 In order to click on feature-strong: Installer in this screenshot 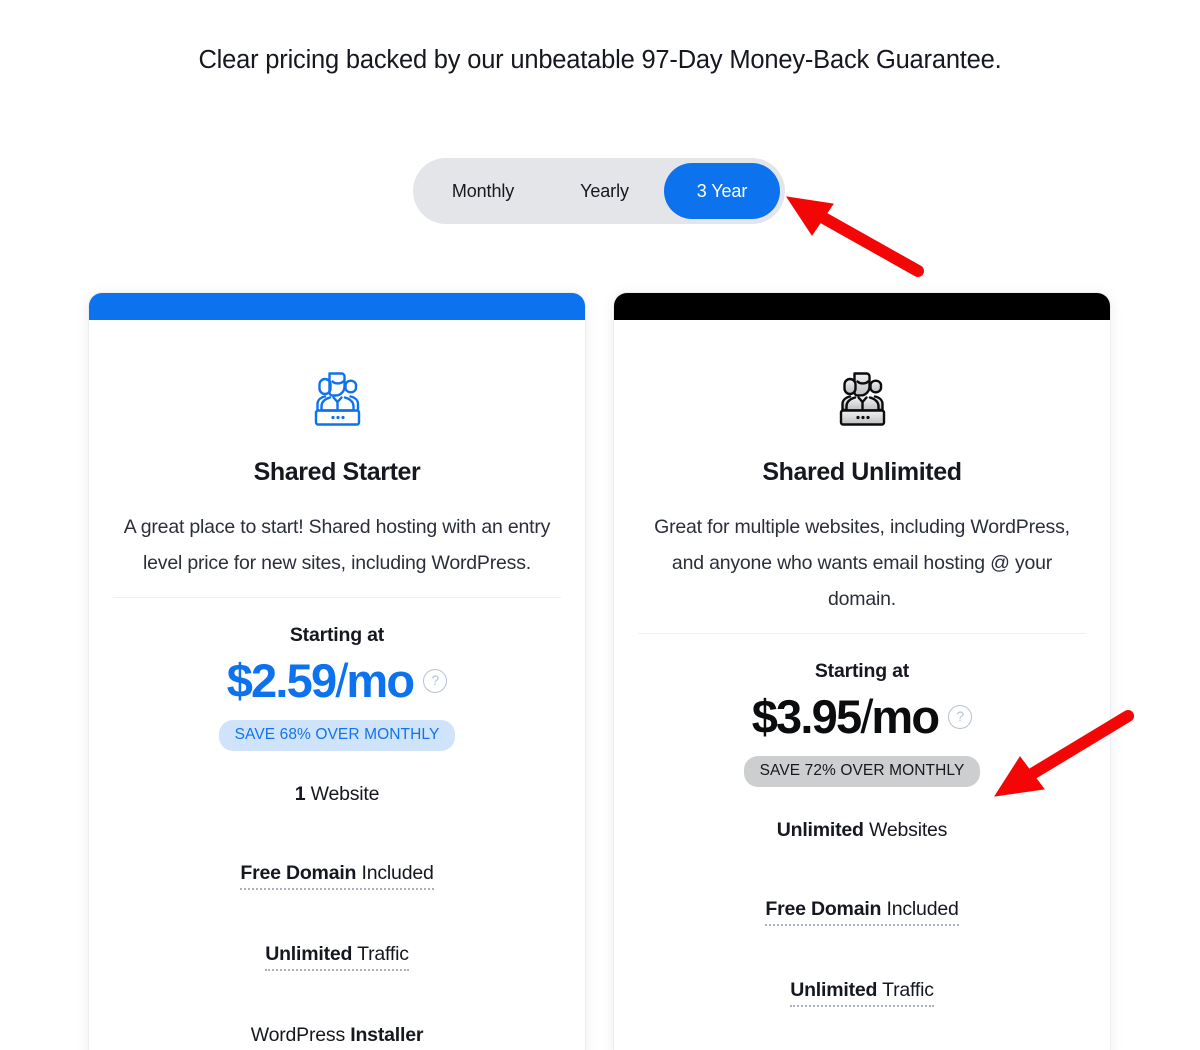, I will do `click(387, 1035)`.